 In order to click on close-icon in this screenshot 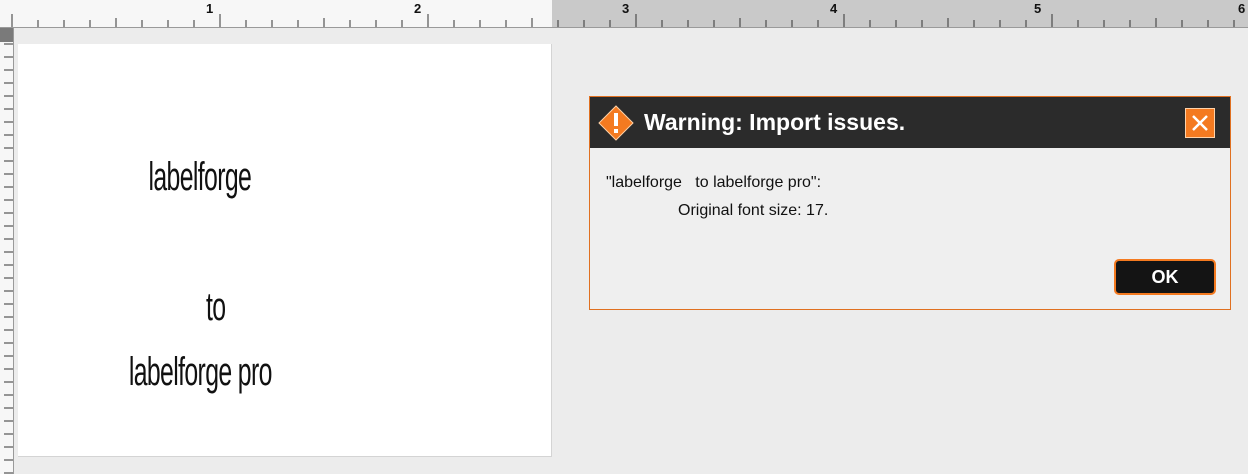, I will do `click(1200, 123)`.